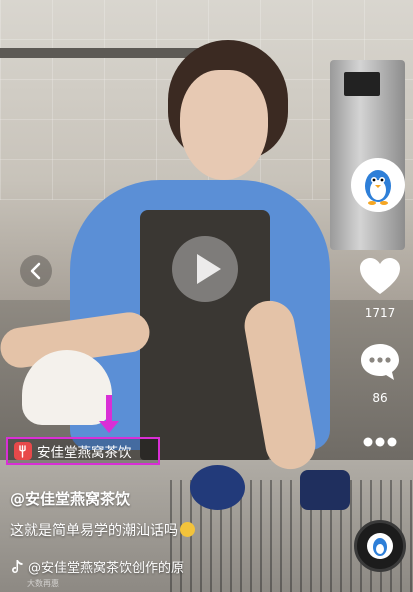 The height and width of the screenshot is (592, 413). I want to click on fork-icon, so click(23, 451).